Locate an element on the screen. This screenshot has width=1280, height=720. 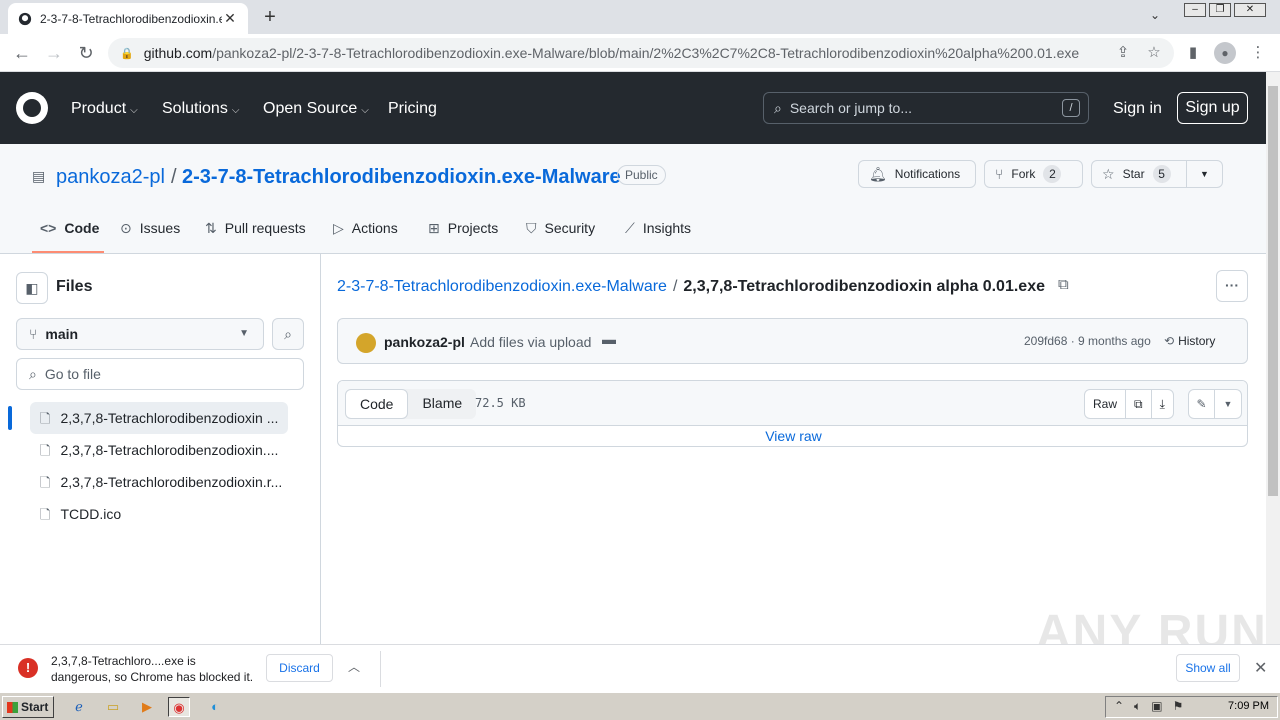
tab-actions: ▷ Actions is located at coordinates (365, 228).